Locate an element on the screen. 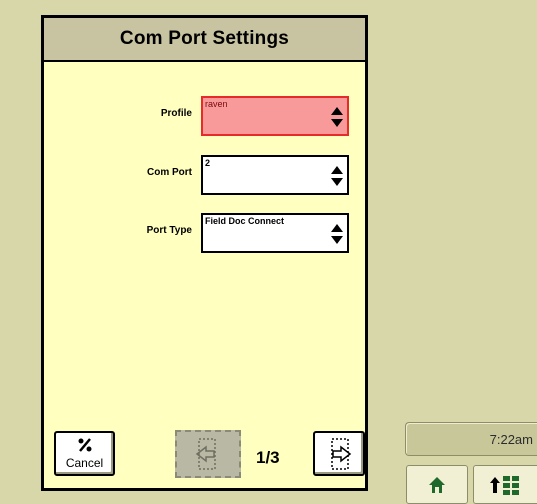  home-button is located at coordinates (437, 484).